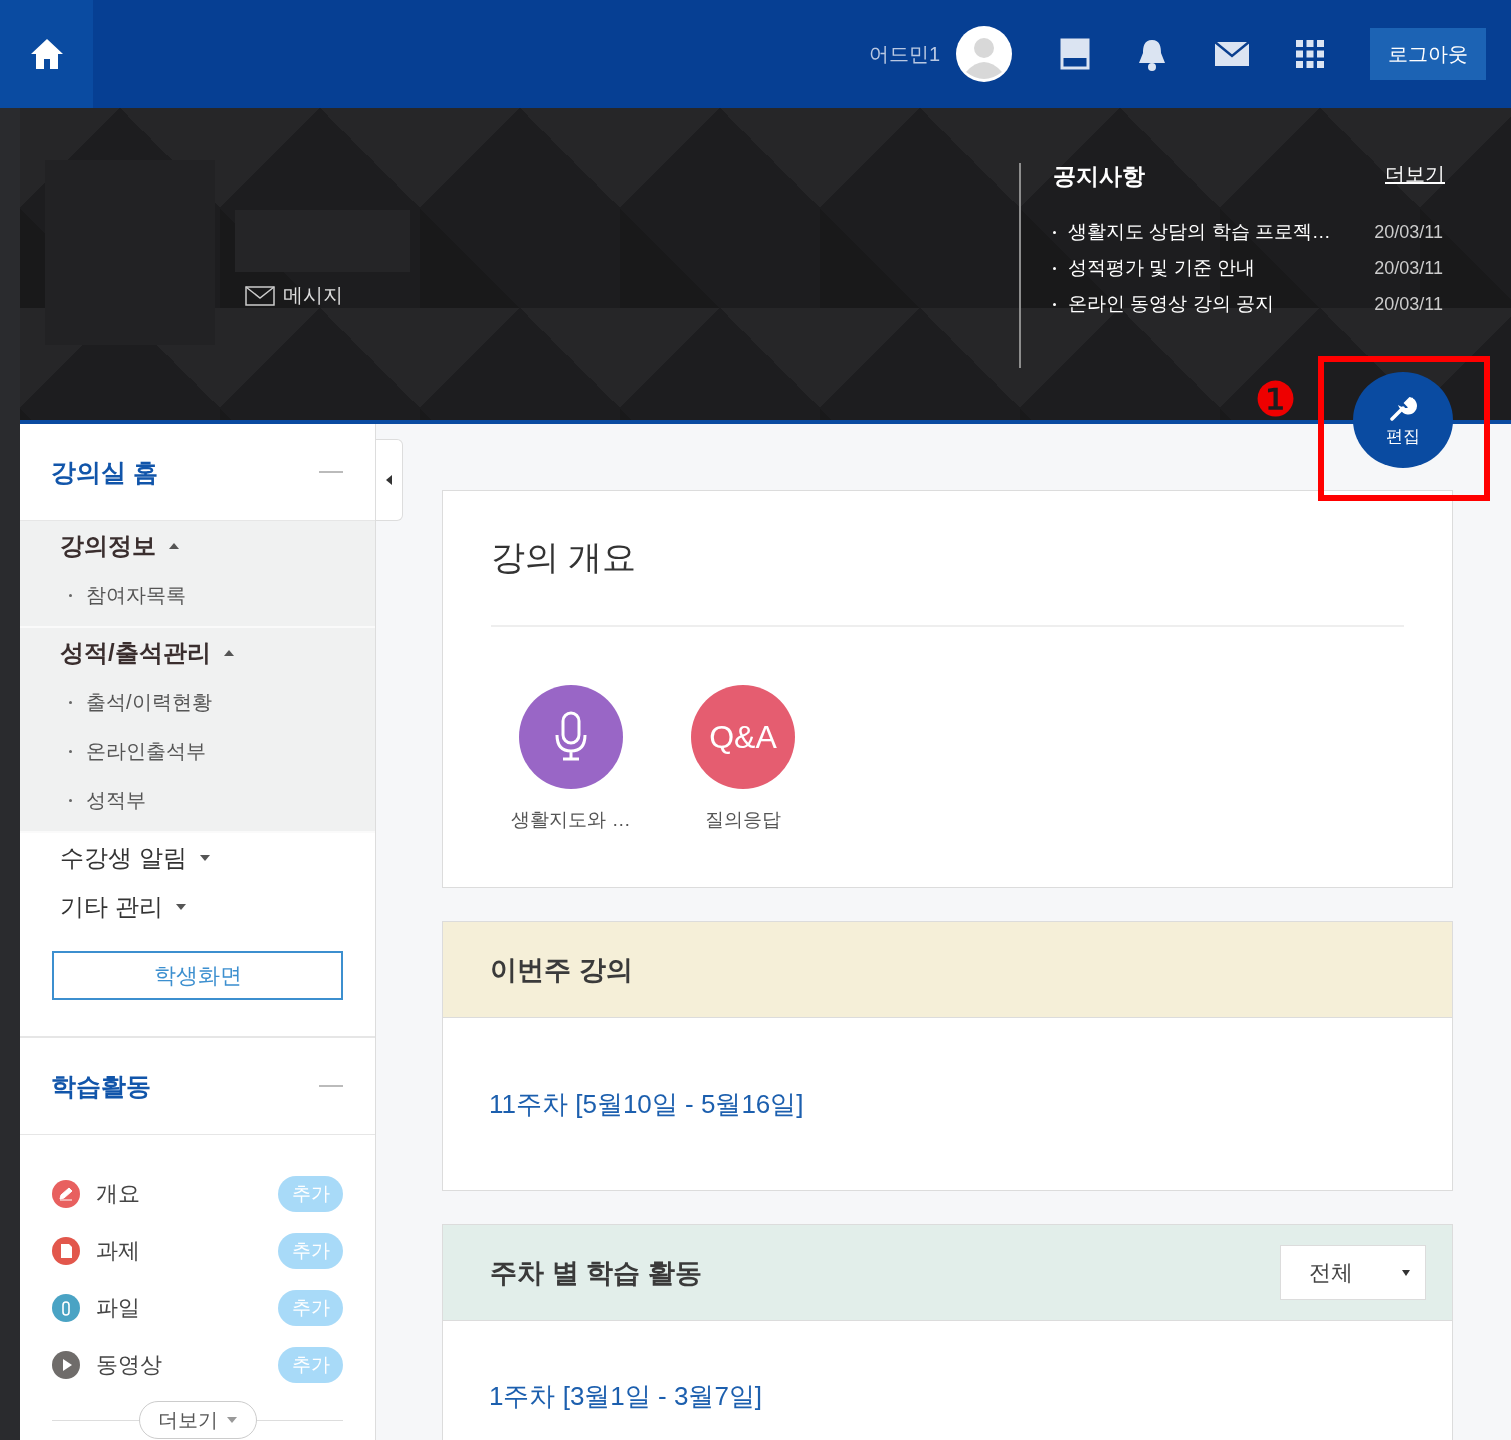 The width and height of the screenshot is (1511, 1440). Describe the element at coordinates (217, 653) in the screenshot. I see `menu-item: 성적/출석관리` at that location.